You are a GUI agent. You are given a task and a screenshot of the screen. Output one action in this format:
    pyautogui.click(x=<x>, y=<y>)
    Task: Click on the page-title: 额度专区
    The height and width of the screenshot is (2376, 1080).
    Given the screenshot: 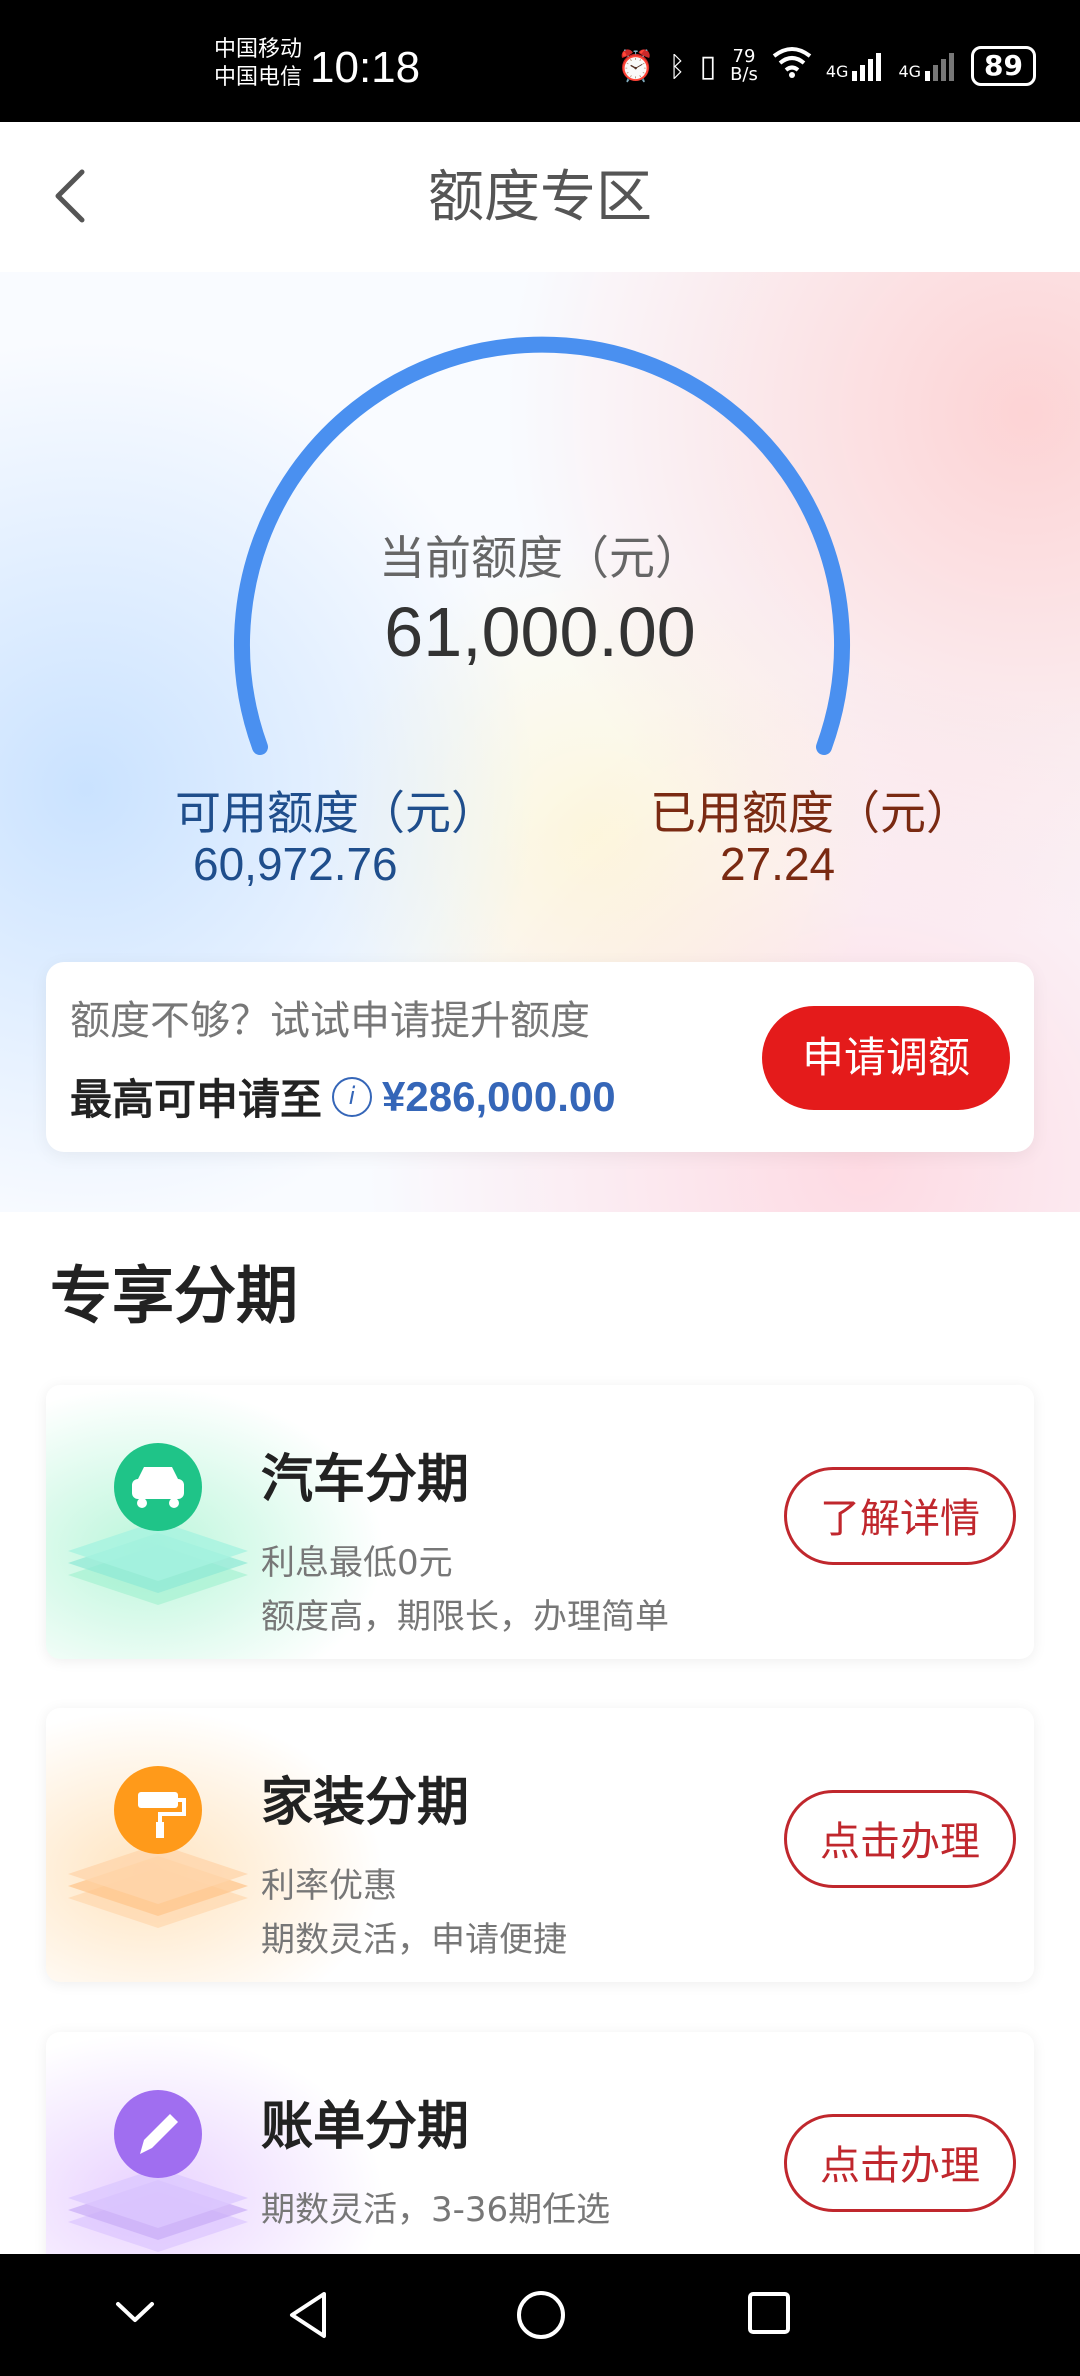 What is the action you would take?
    pyautogui.click(x=540, y=197)
    